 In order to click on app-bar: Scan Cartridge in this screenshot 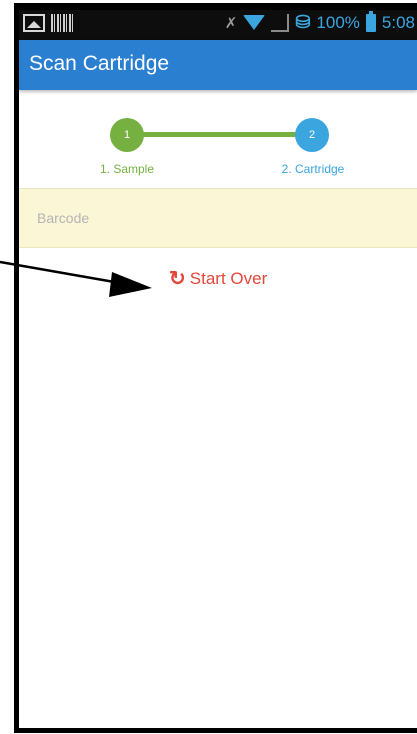, I will do `click(218, 65)`.